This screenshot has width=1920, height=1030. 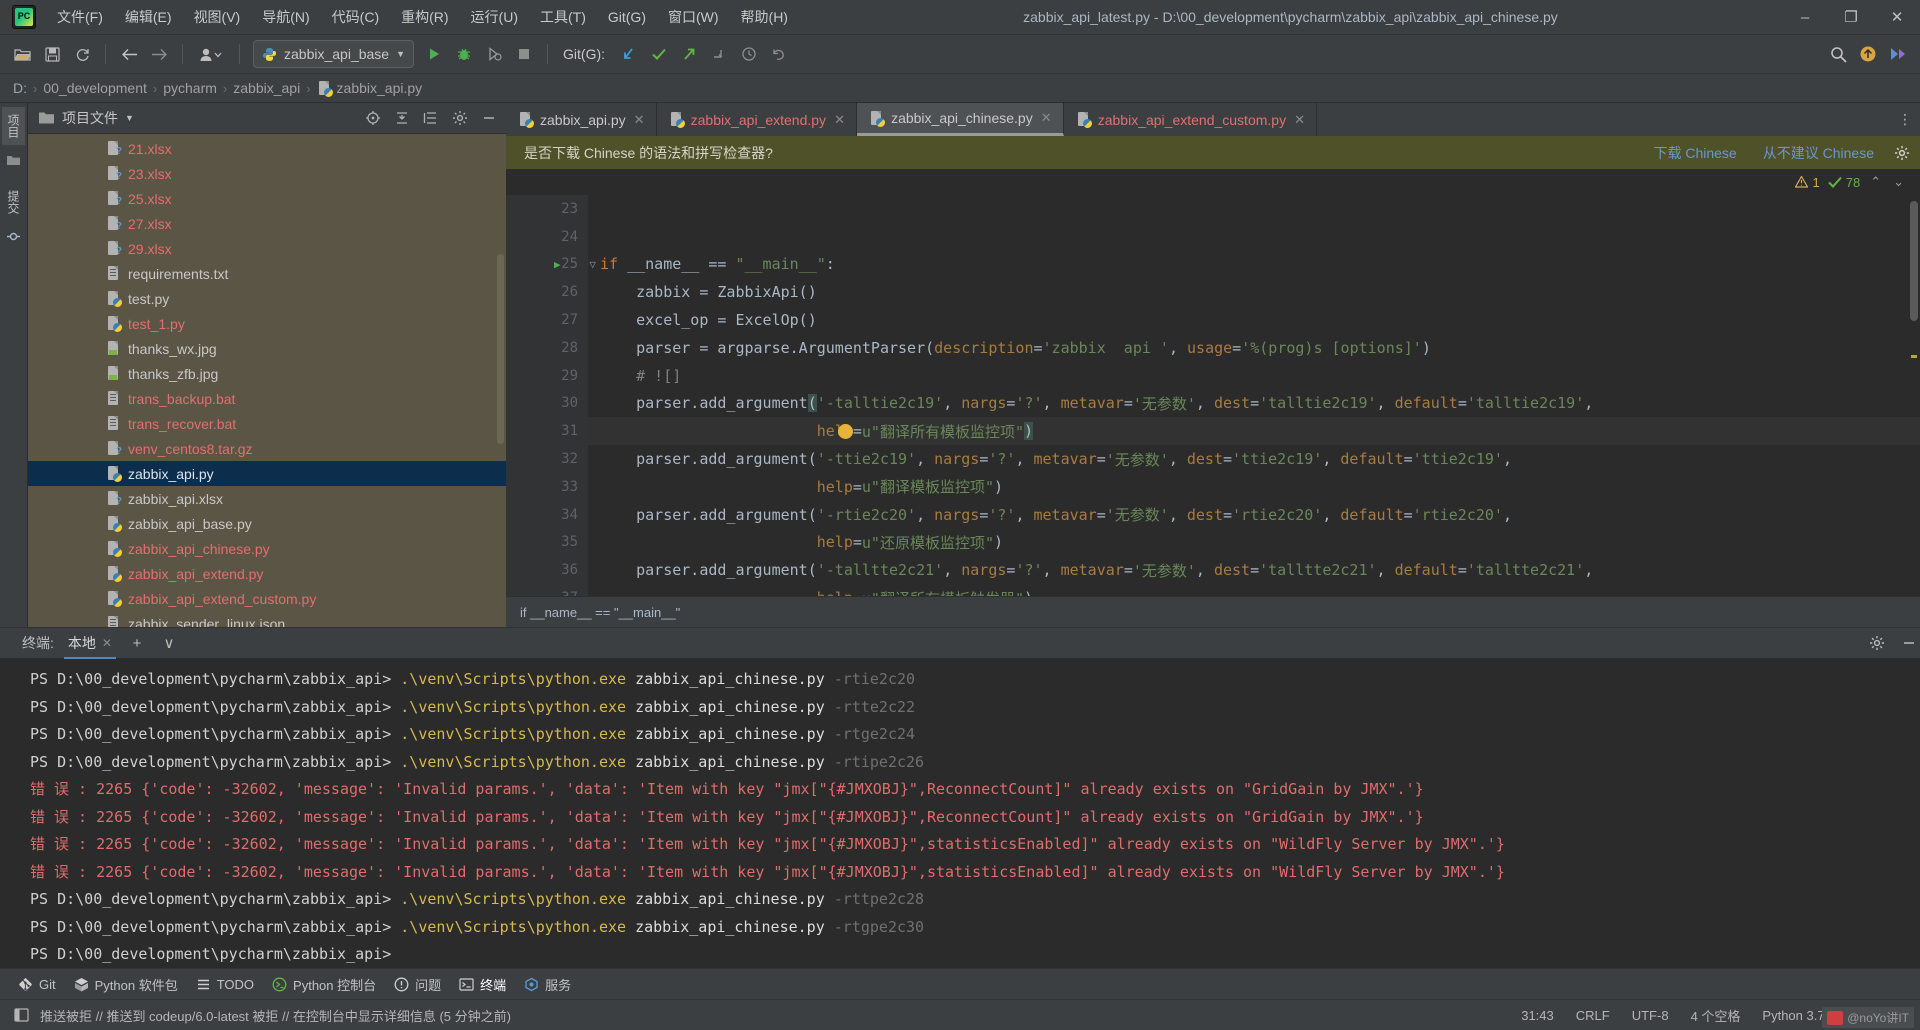 I want to click on menu-tools: 工具(T), so click(x=563, y=17).